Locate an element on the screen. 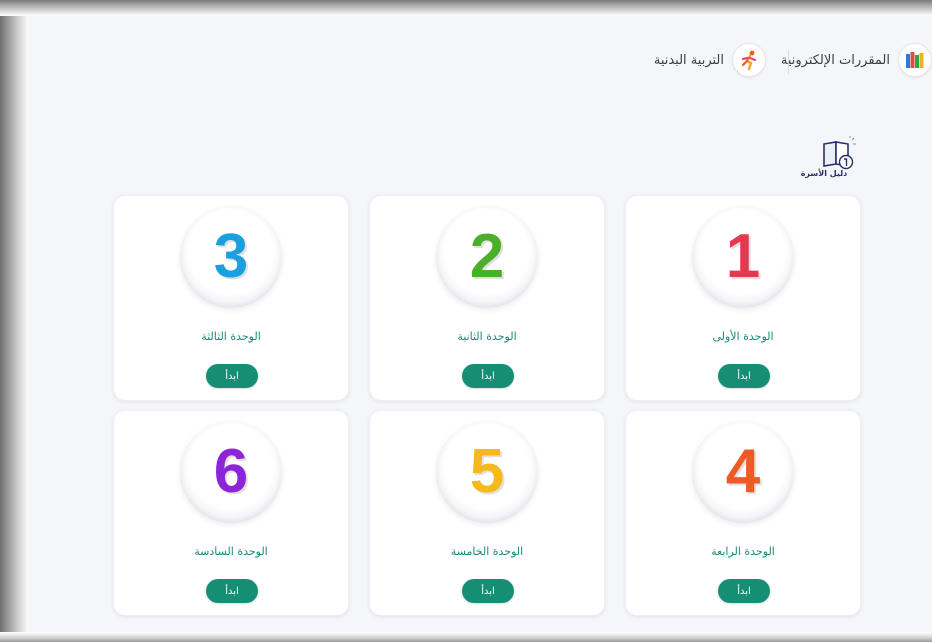 This screenshot has height=642, width=932. header-divider is located at coordinates (788, 62).